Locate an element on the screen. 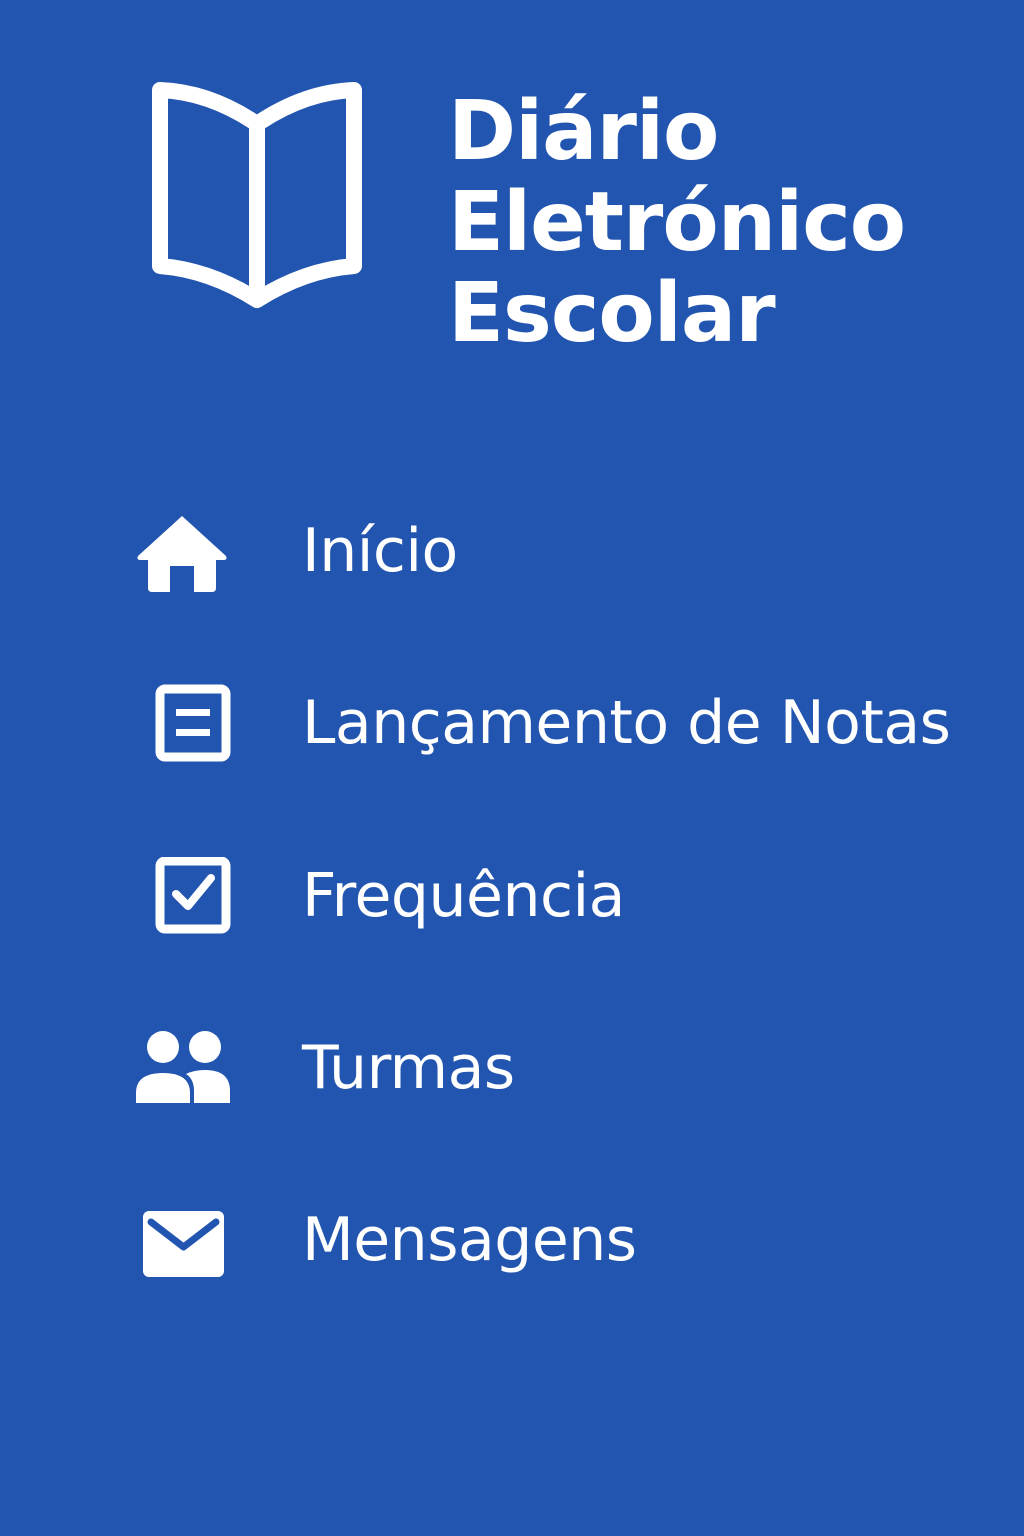 The image size is (1024, 1536). mail-icon is located at coordinates (182, 1241).